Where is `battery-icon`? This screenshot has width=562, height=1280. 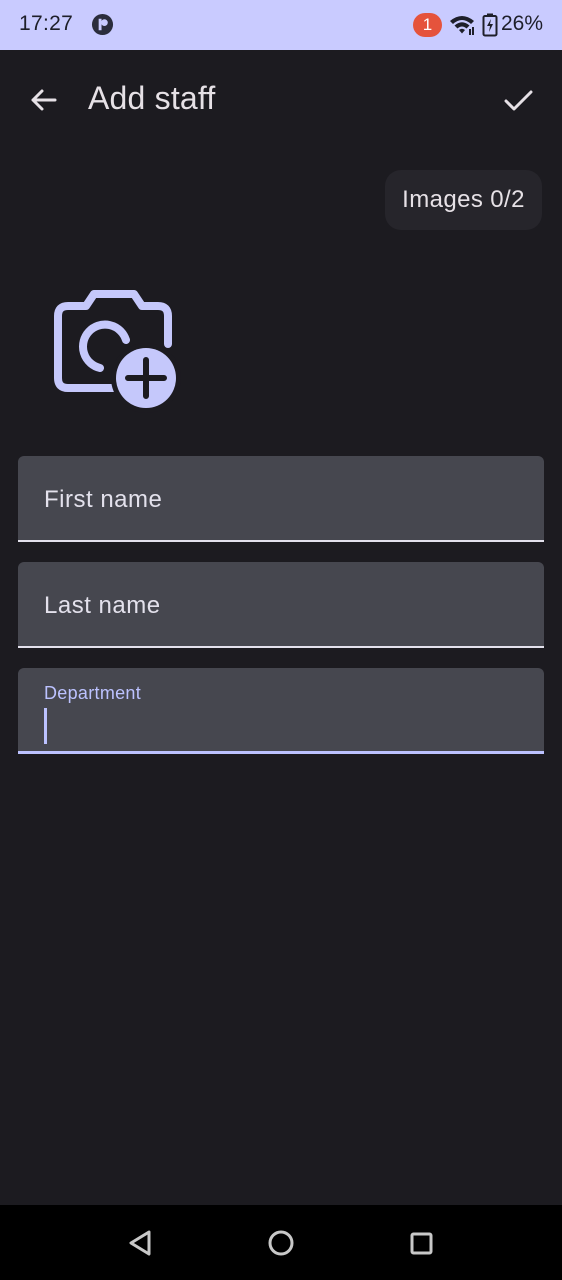 battery-icon is located at coordinates (490, 25).